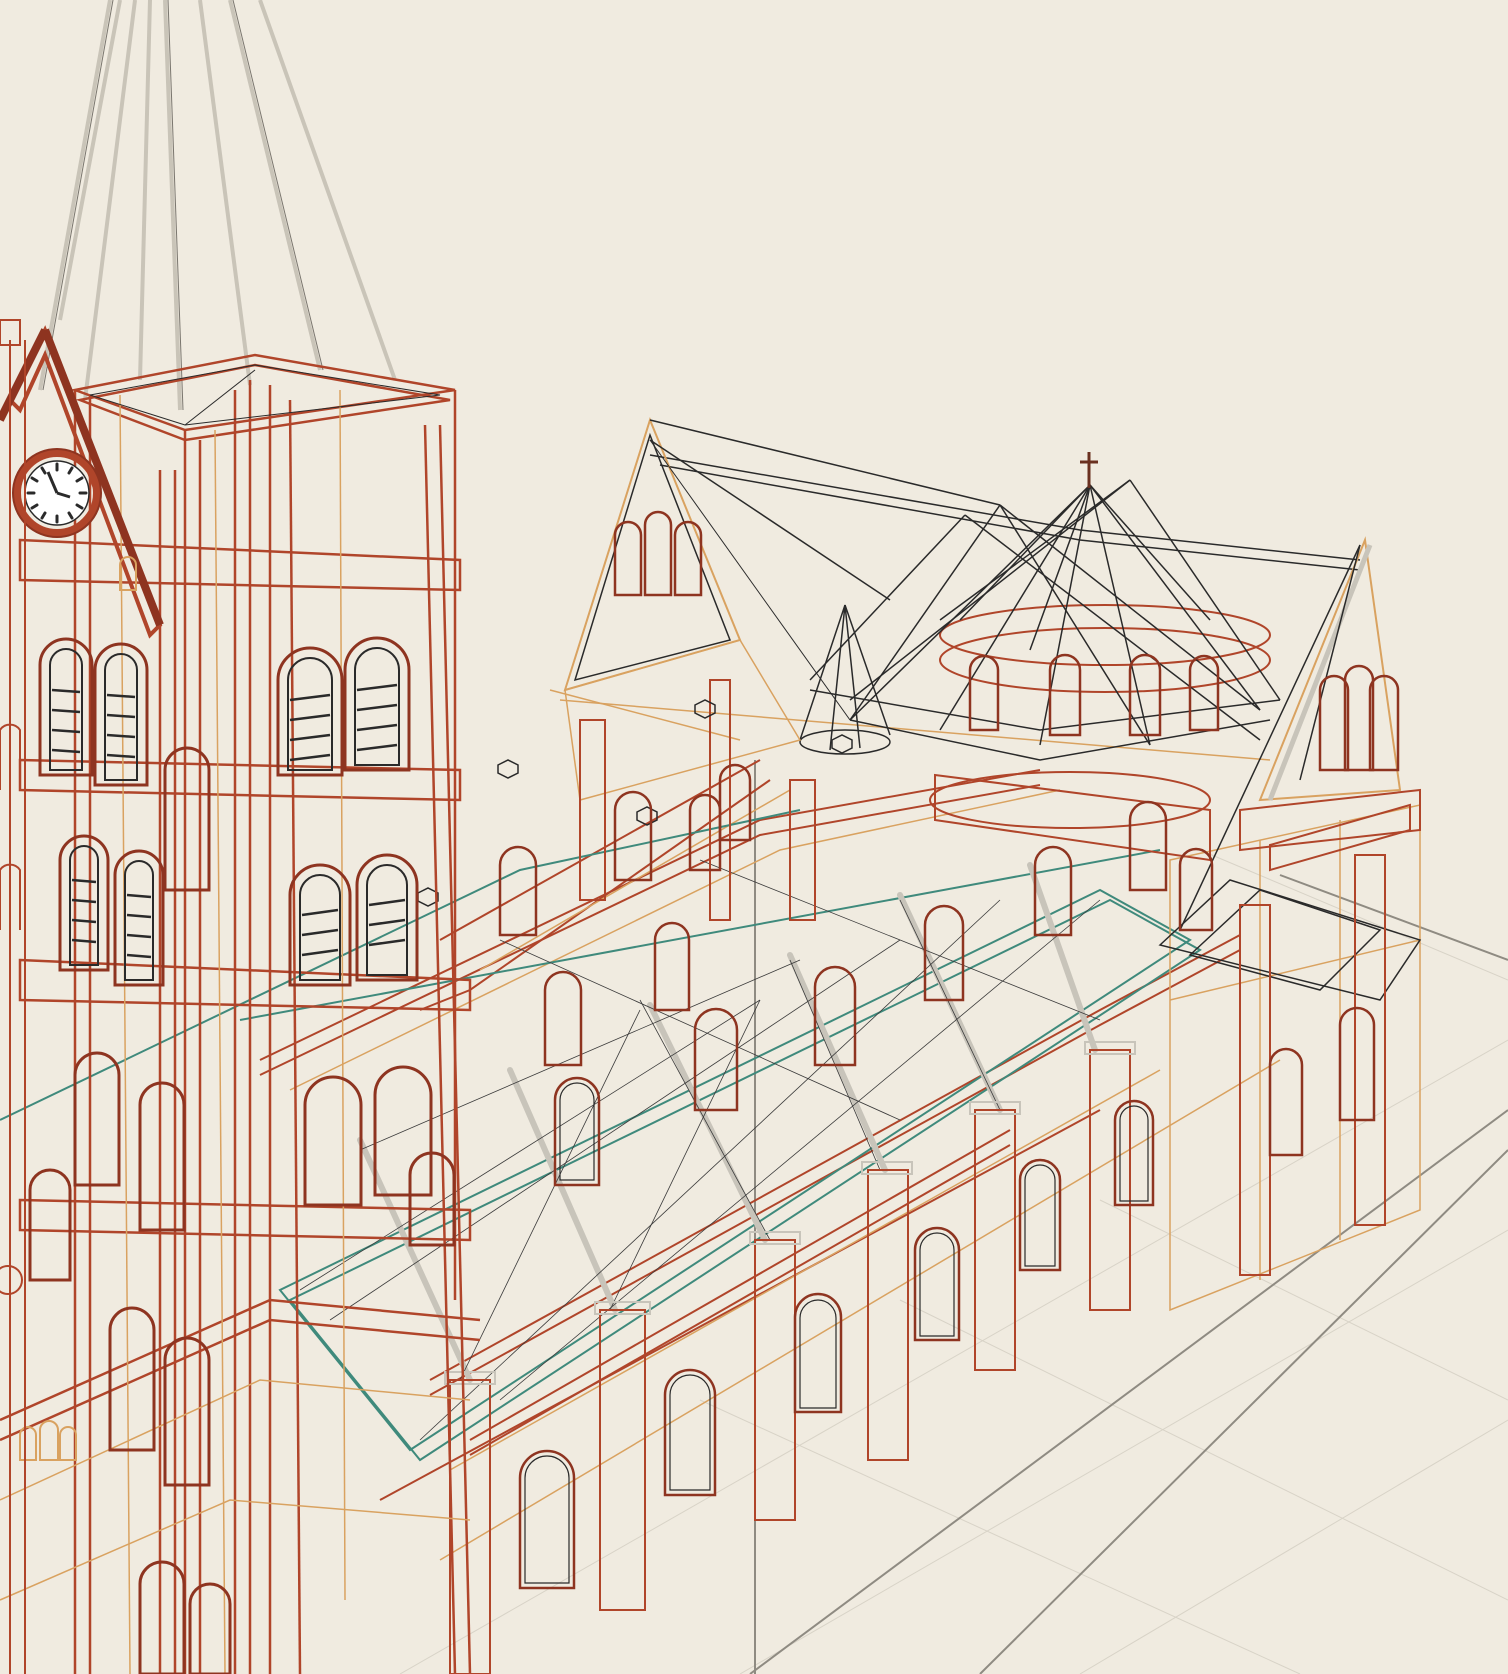 Image resolution: width=1508 pixels, height=1674 pixels. Describe the element at coordinates (68, 1008) in the screenshot. I see `ornament-icons` at that location.